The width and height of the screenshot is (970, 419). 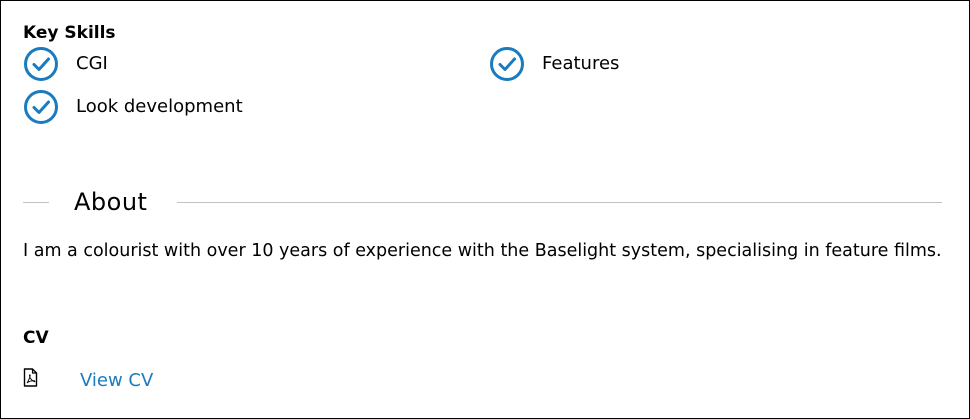 What do you see at coordinates (581, 63) in the screenshot?
I see `skill-label: Features` at bounding box center [581, 63].